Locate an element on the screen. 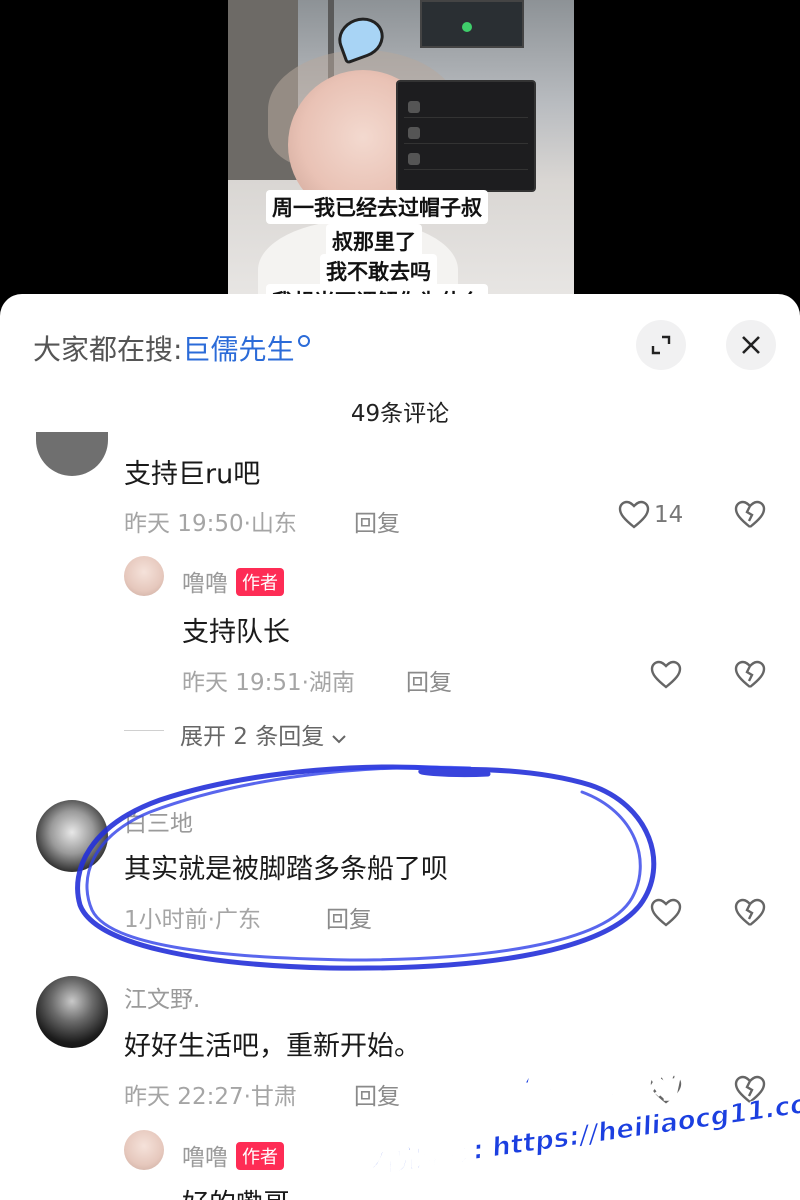 This screenshot has height=1200, width=800. comment-text: 好的嘞哥 is located at coordinates (236, 1191).